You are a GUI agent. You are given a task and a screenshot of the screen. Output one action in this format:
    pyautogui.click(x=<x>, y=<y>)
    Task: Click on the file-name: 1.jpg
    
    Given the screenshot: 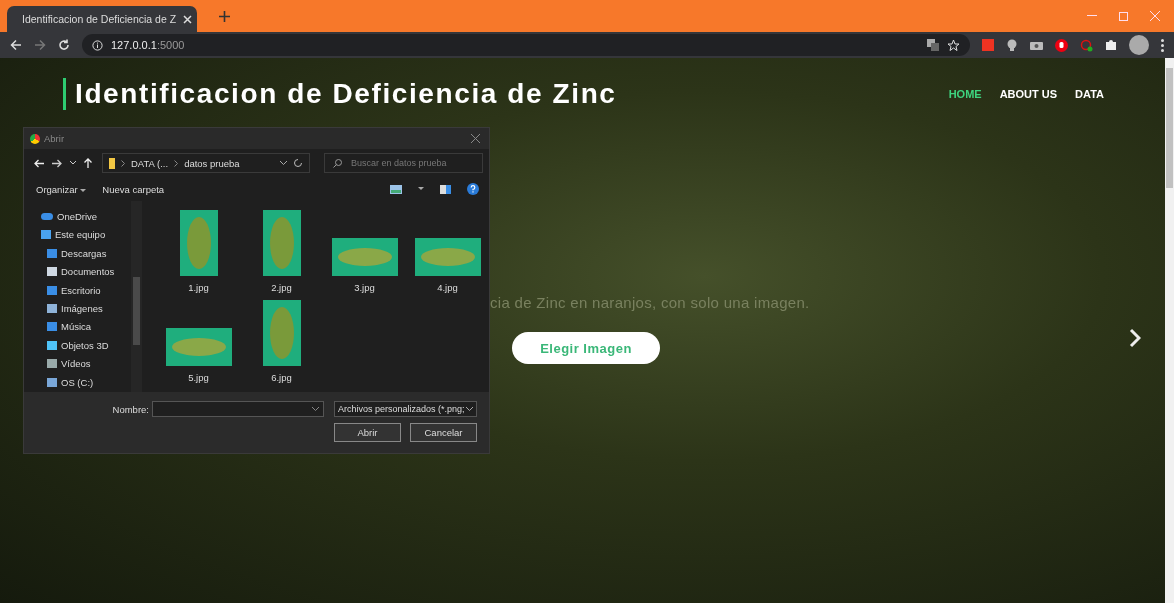 What is the action you would take?
    pyautogui.click(x=198, y=287)
    